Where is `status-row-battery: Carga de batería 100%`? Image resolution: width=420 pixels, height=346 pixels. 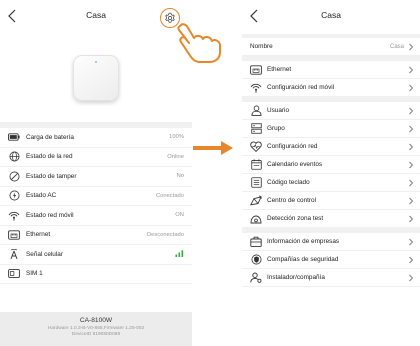
status-row-battery: Carga de batería 100% is located at coordinates (96, 138).